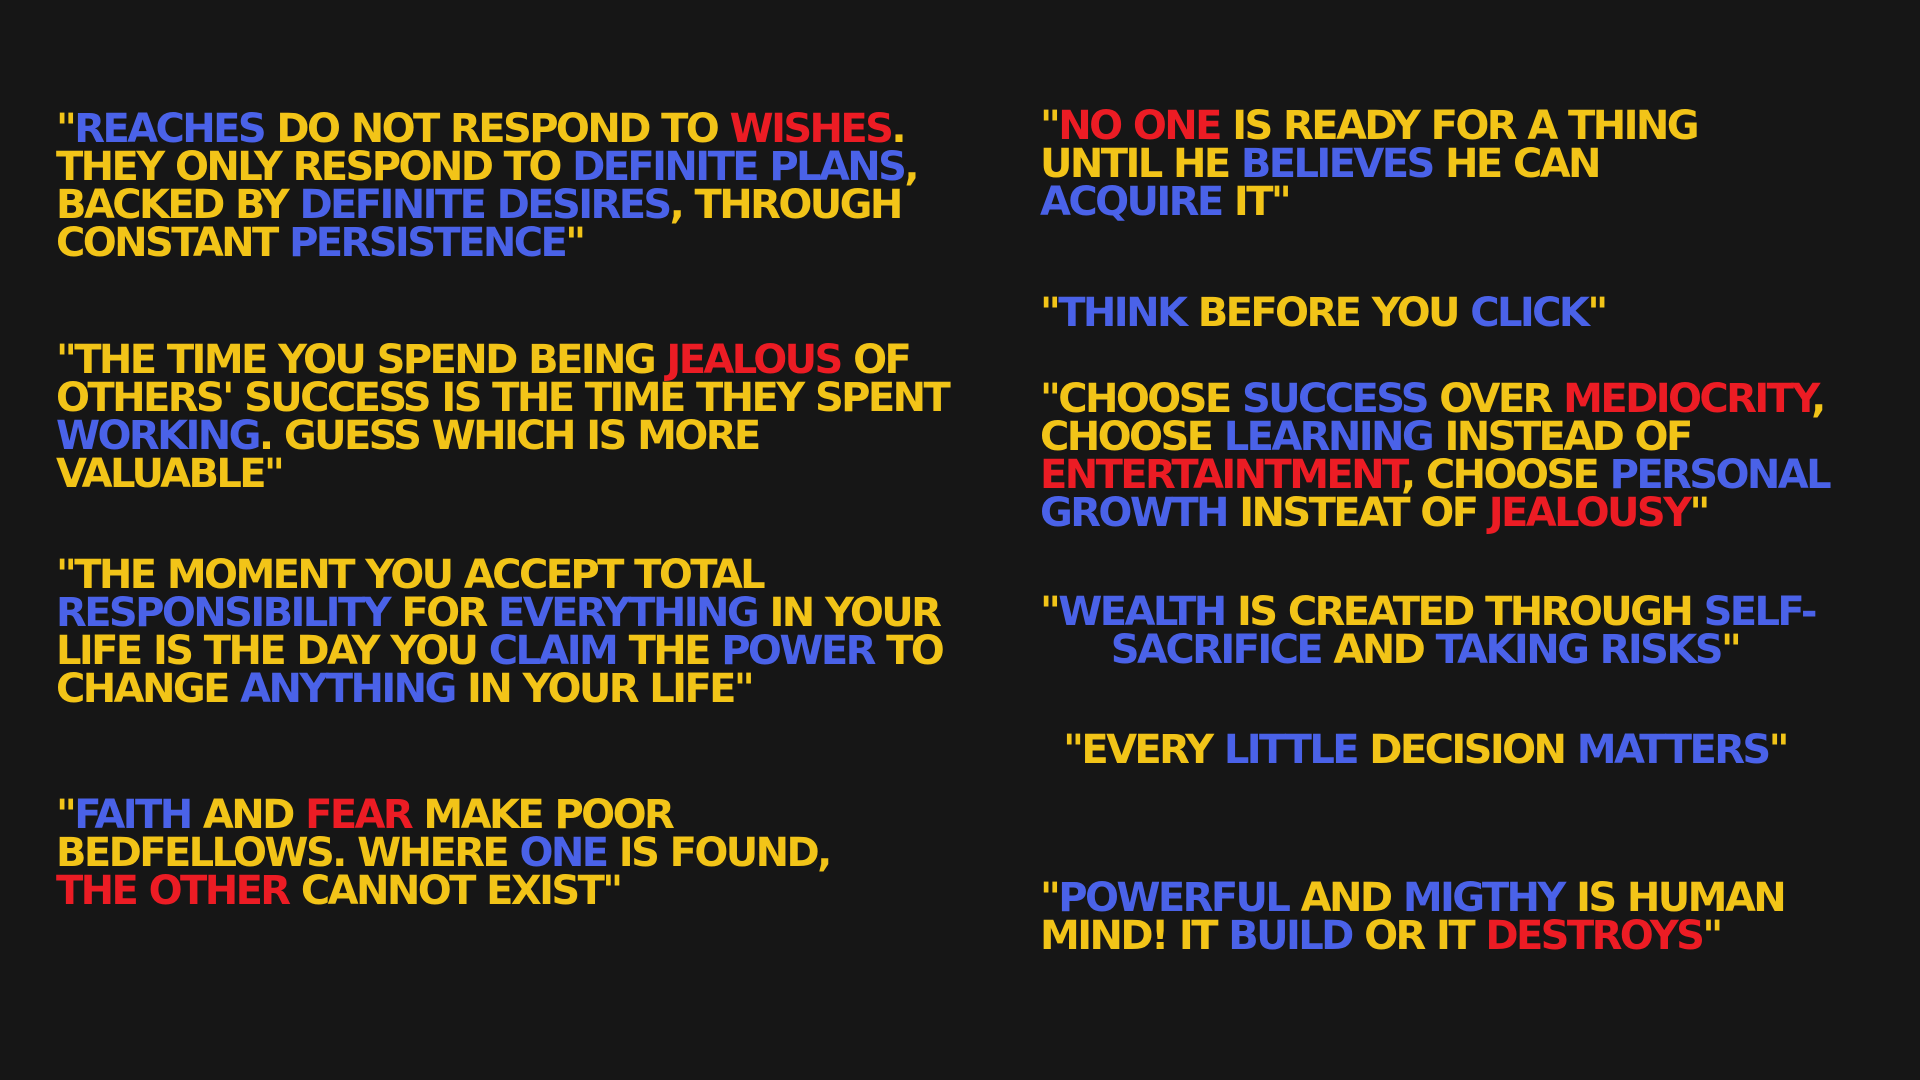  What do you see at coordinates (173, 243) in the screenshot?
I see `quote-segment: CONSTANT` at bounding box center [173, 243].